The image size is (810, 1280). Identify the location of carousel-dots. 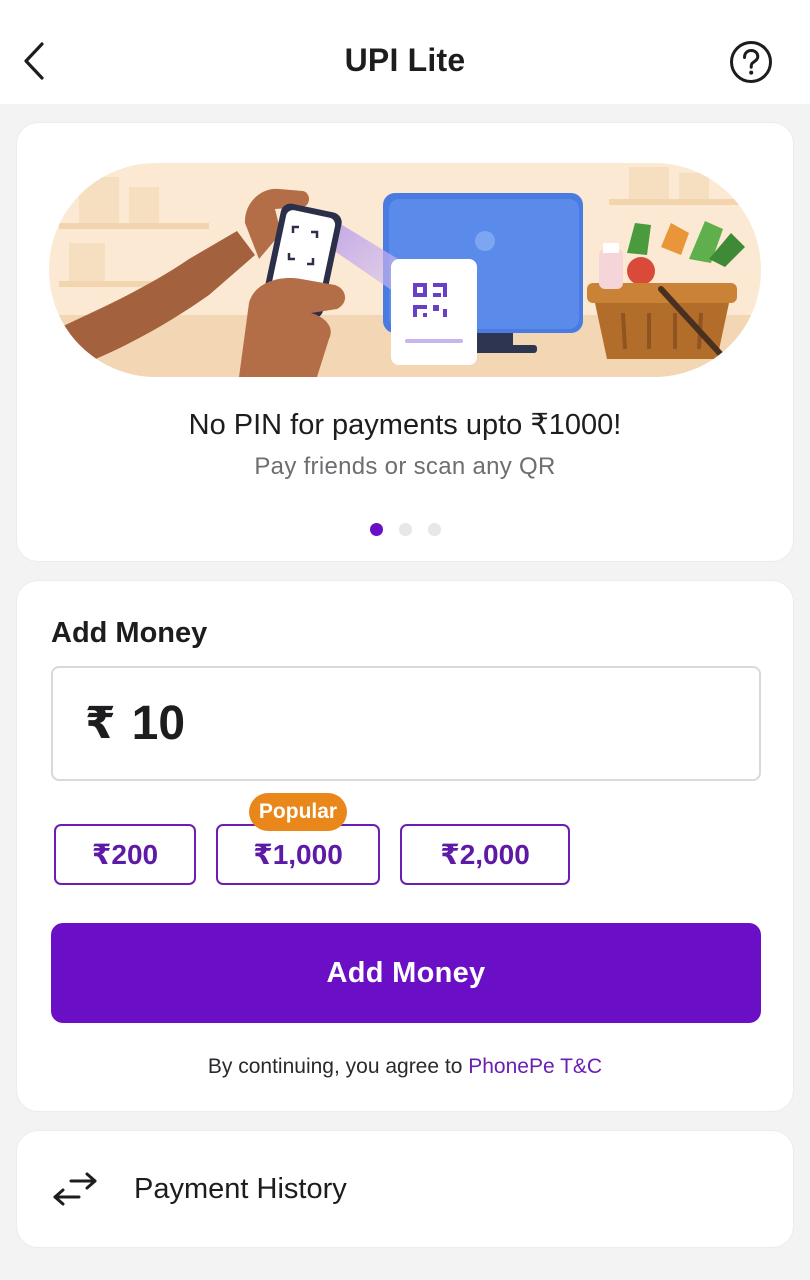
(405, 529).